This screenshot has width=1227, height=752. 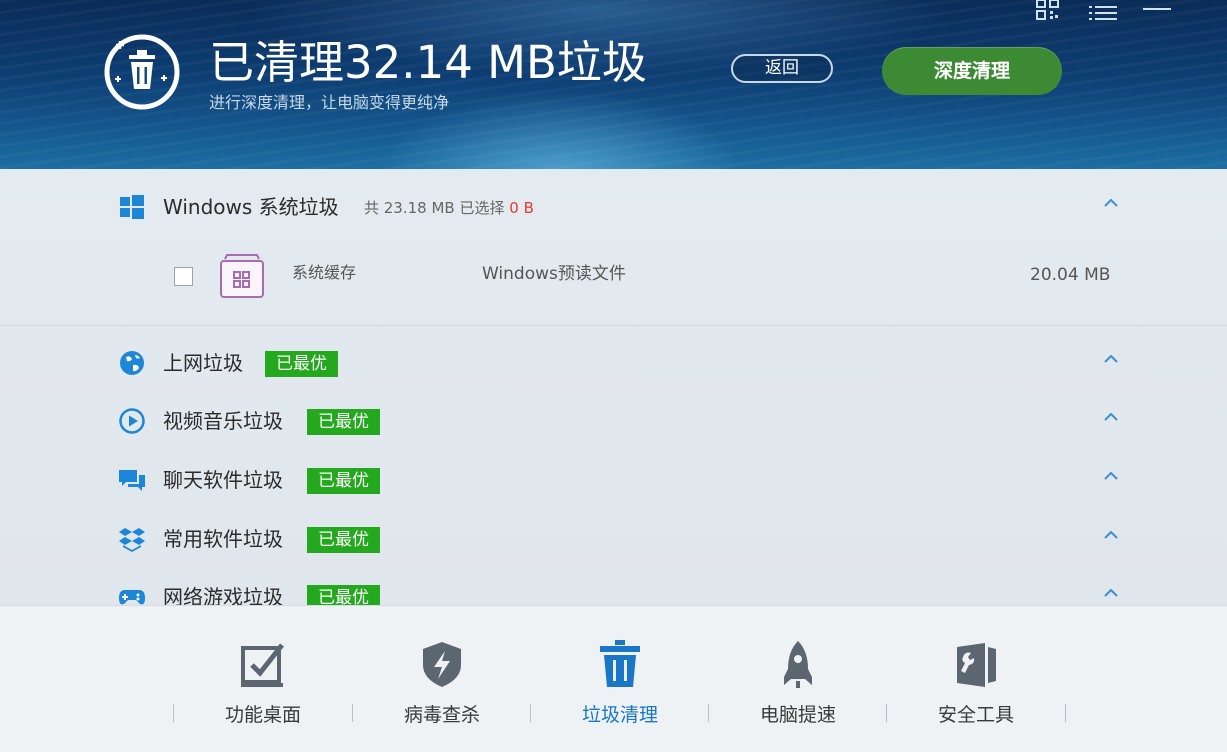 What do you see at coordinates (613, 419) in the screenshot?
I see `category-video-music-junk: 视频音乐垃圾 已最优` at bounding box center [613, 419].